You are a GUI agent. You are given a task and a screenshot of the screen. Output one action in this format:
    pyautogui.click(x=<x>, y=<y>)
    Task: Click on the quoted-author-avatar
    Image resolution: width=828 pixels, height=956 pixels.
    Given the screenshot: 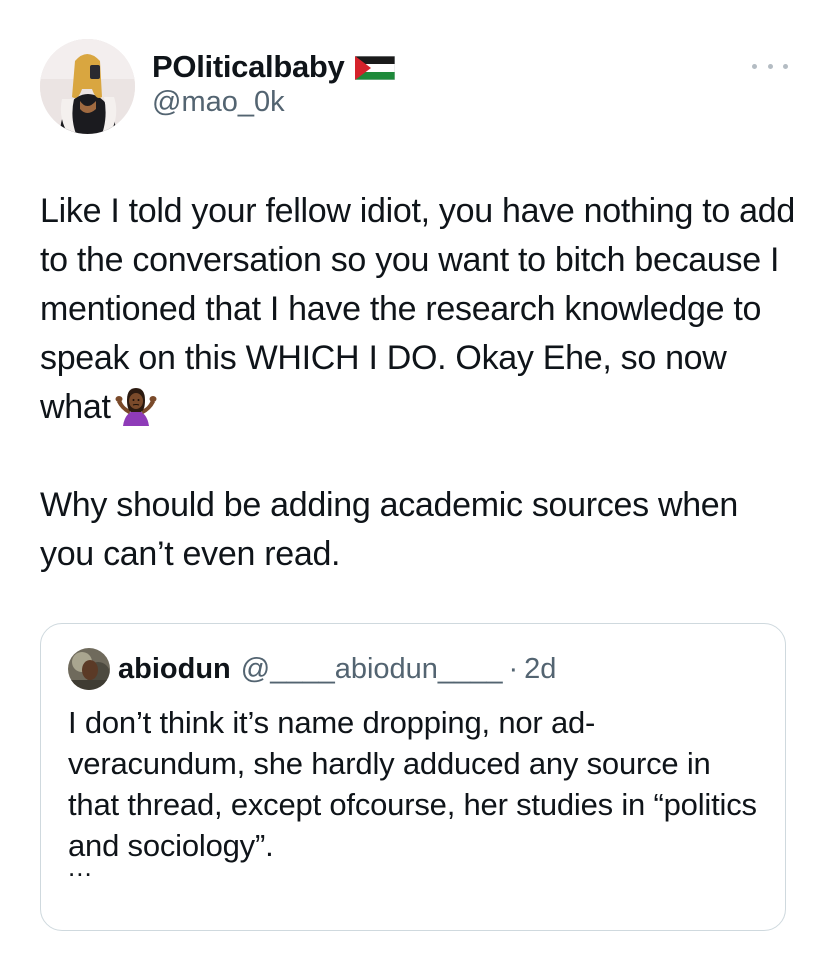 What is the action you would take?
    pyautogui.click(x=89, y=669)
    